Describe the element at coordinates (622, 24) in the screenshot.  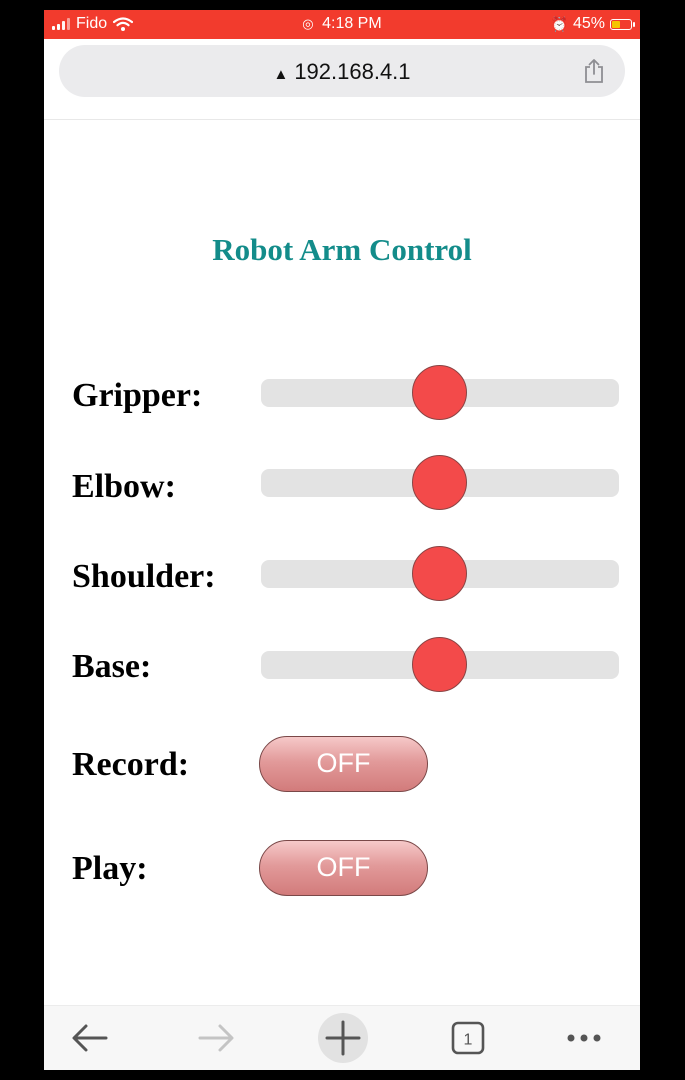
I see `battery-icon` at that location.